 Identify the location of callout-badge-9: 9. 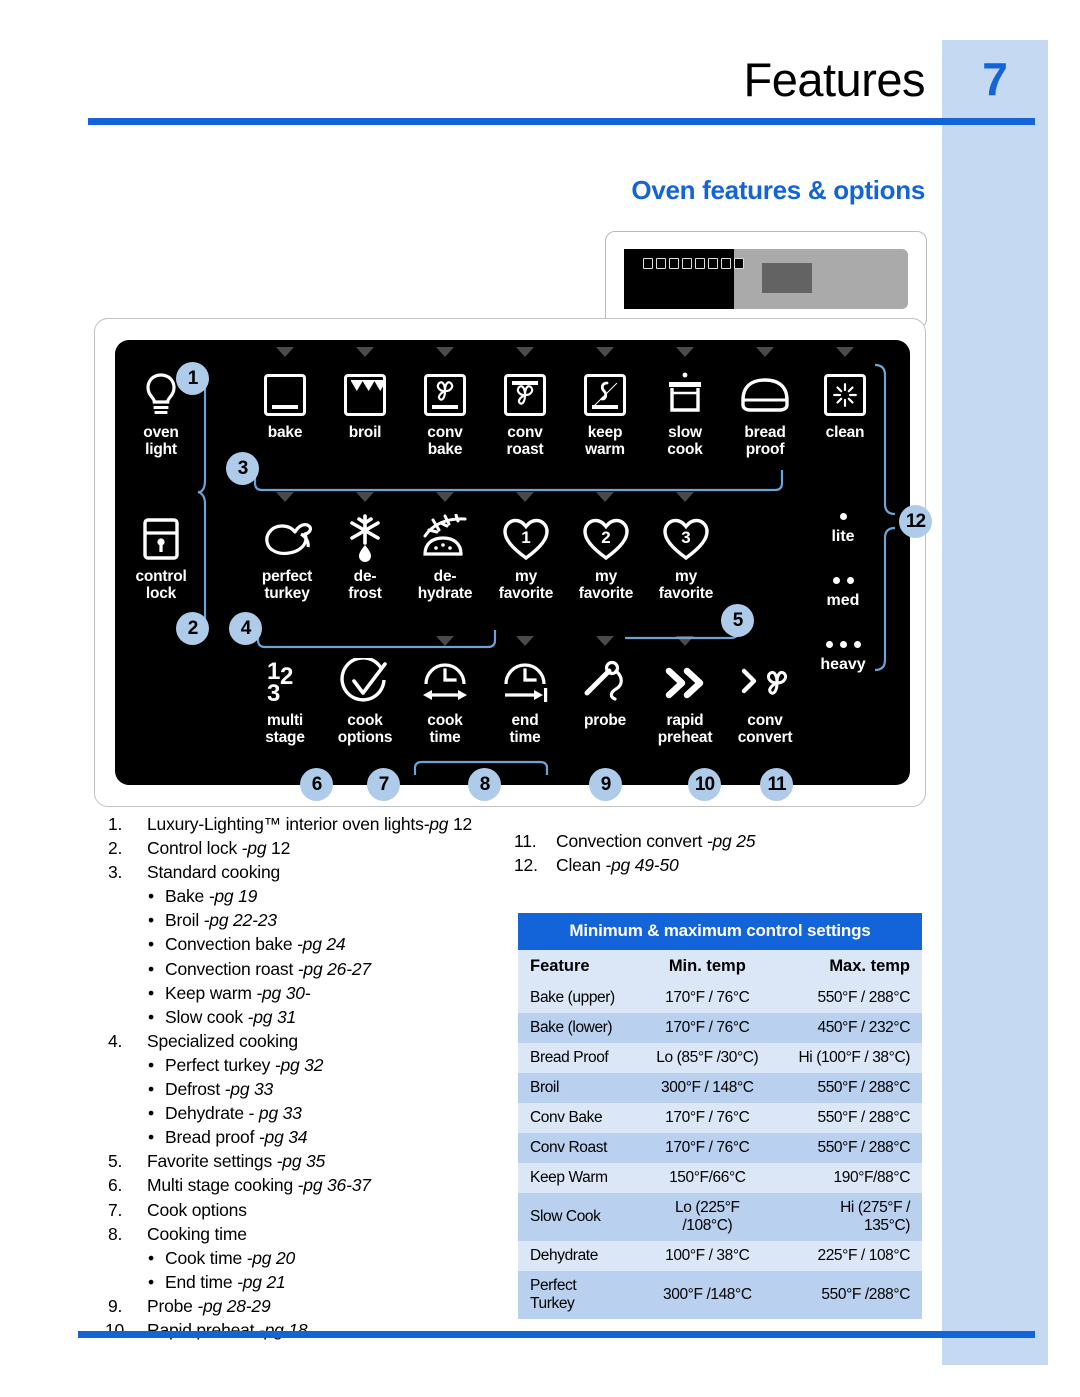
(605, 784).